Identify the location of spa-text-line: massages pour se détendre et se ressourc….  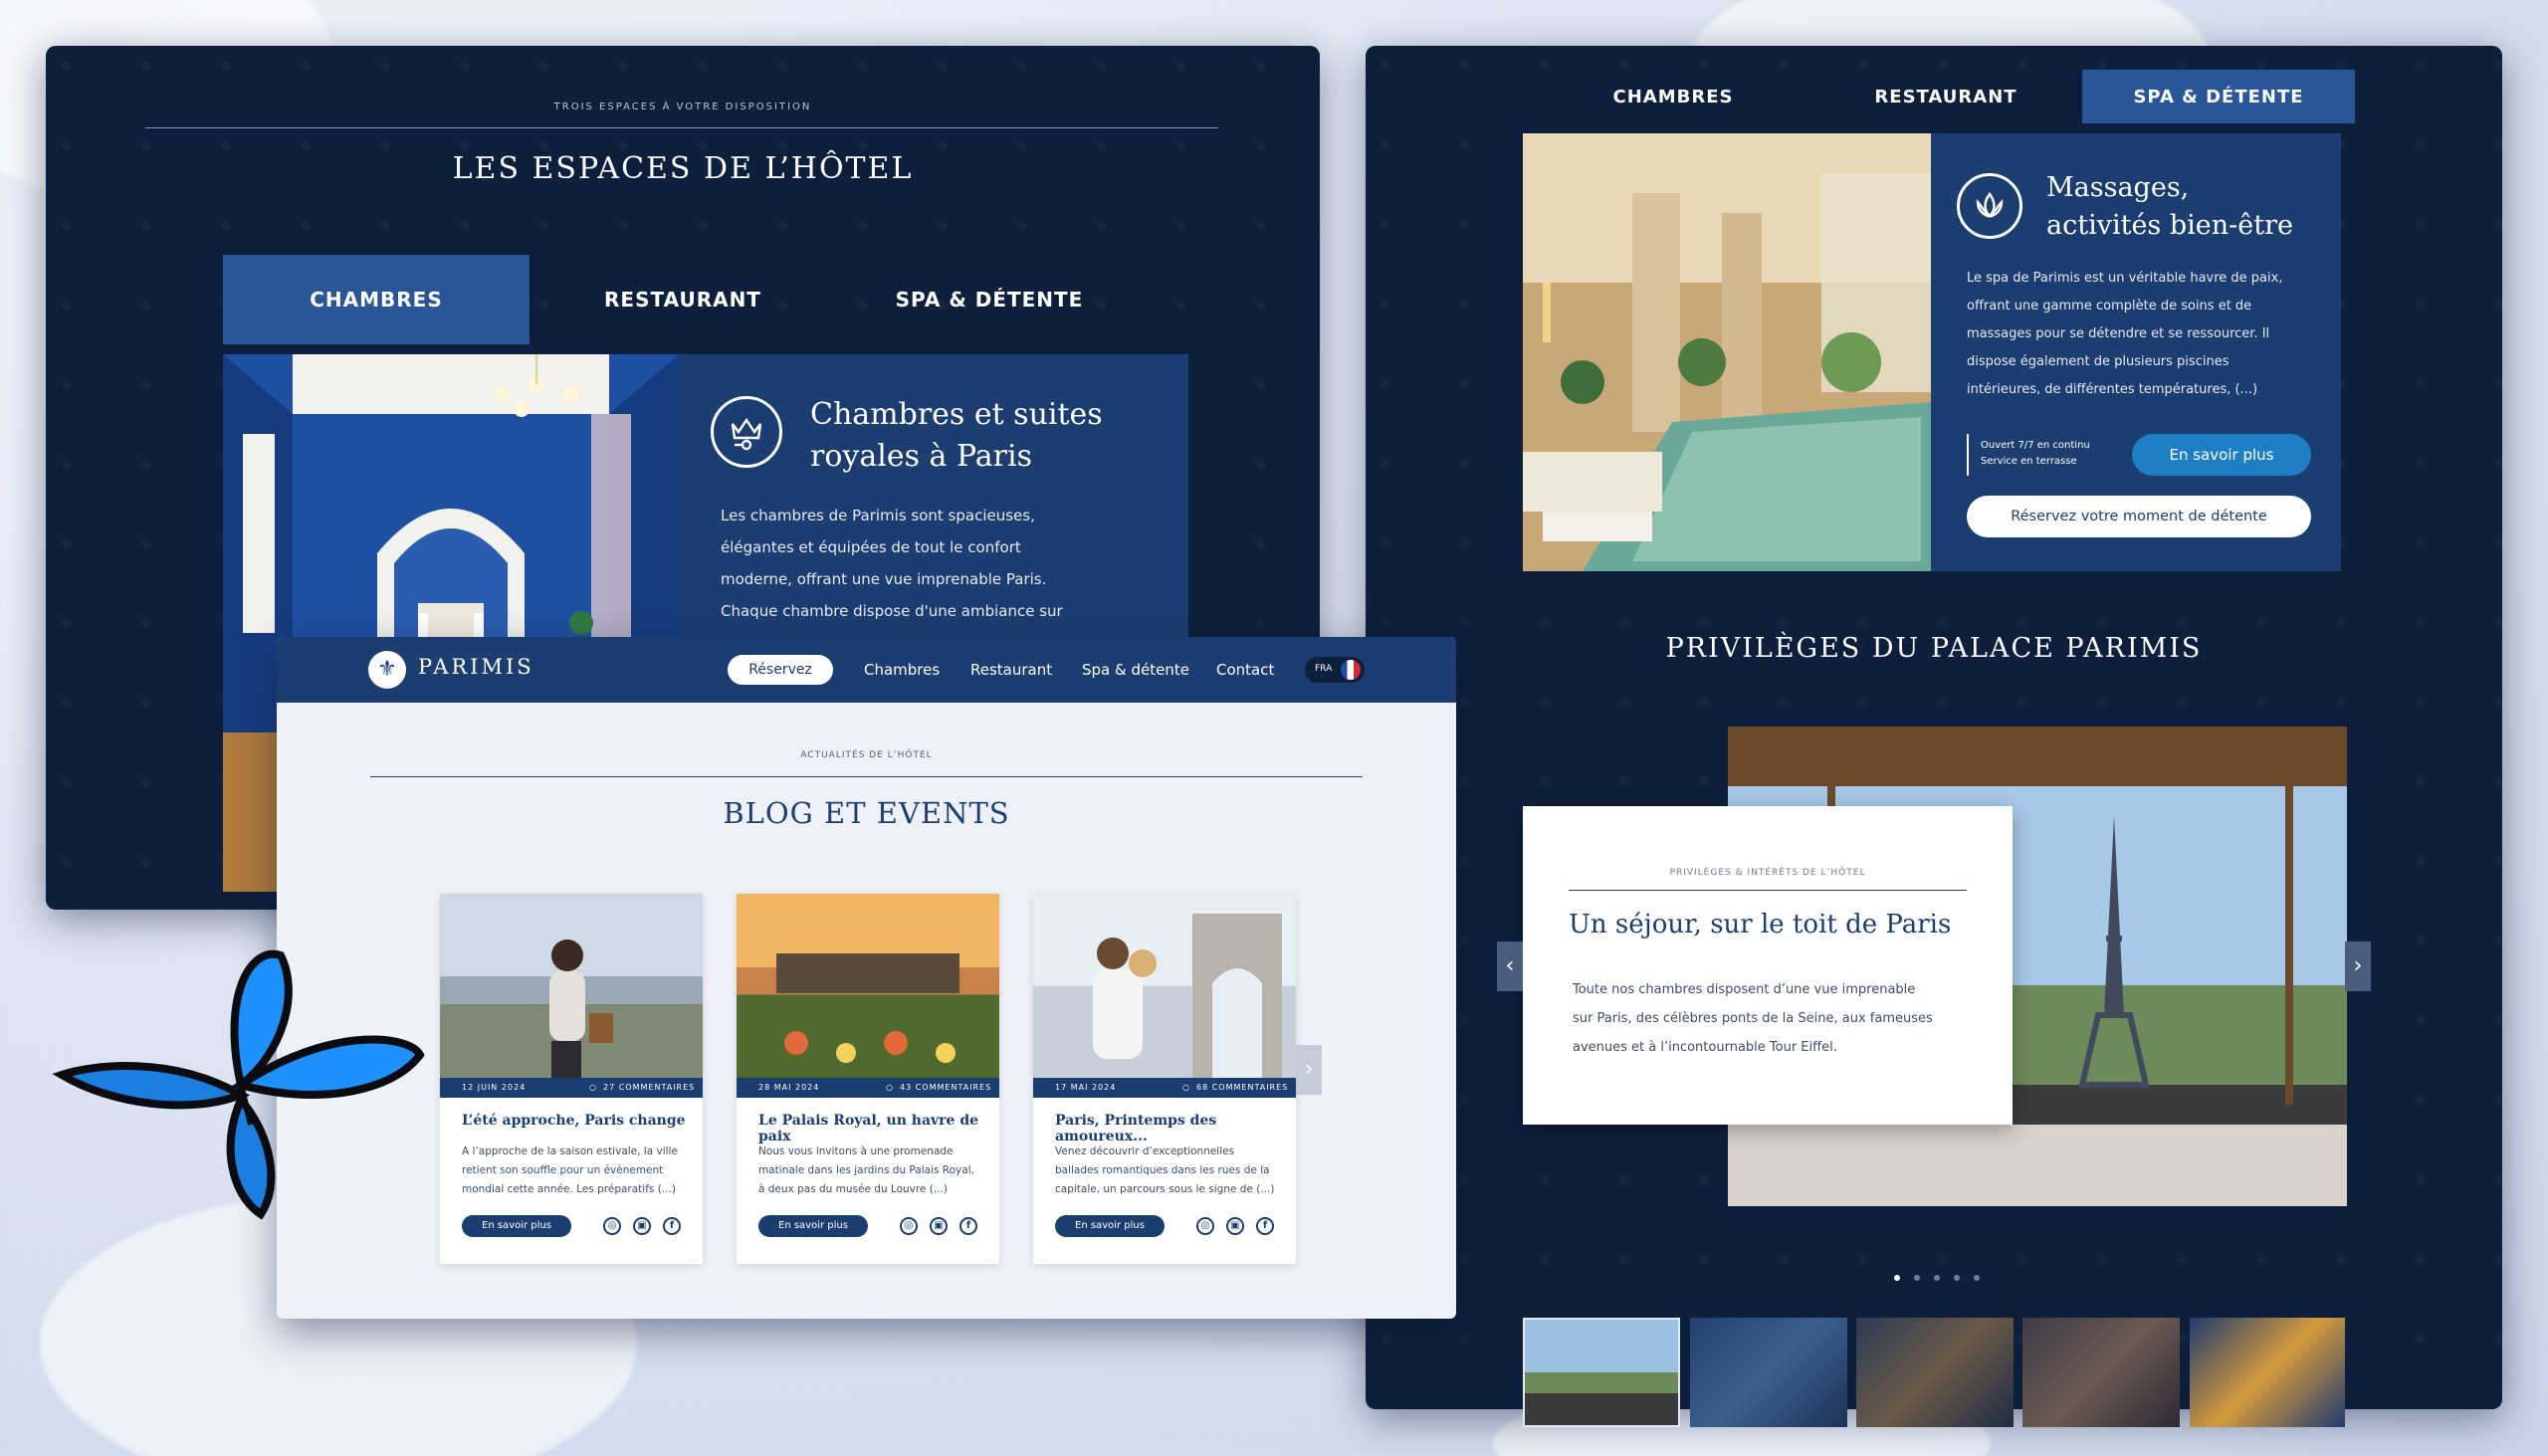
(2118, 333).